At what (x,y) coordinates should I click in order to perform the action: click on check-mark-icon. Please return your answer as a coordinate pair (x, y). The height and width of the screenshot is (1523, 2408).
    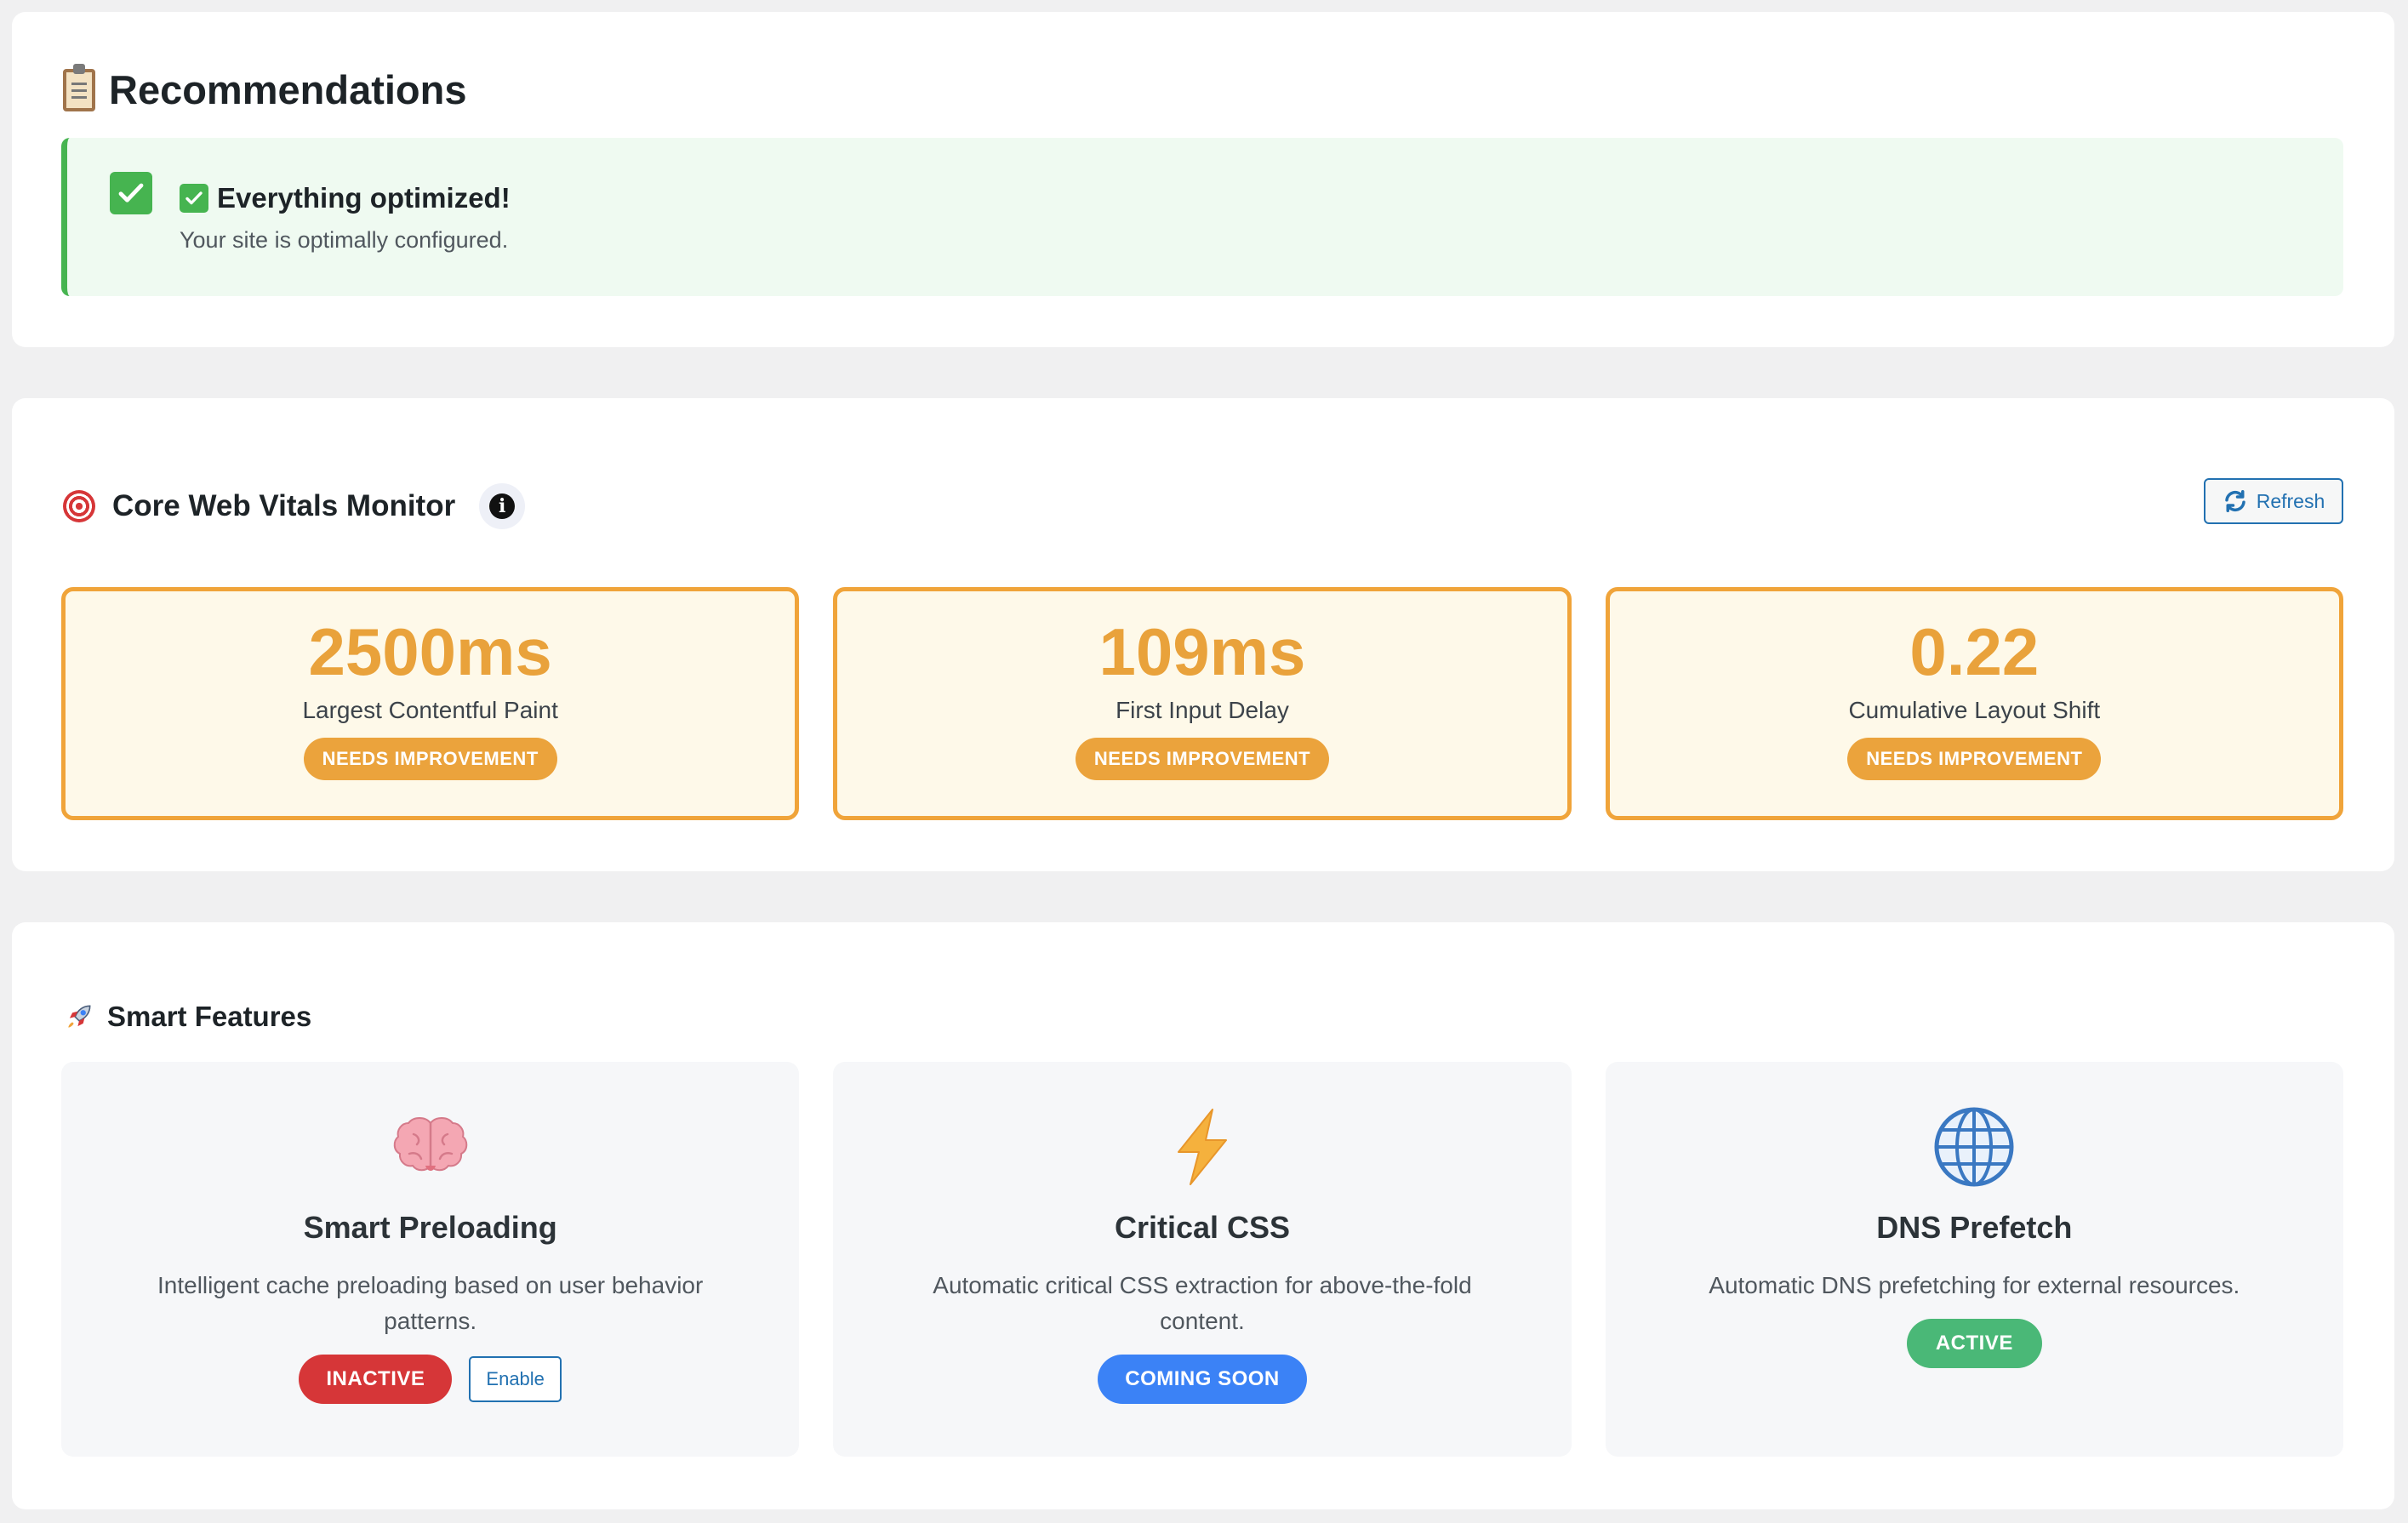
    Looking at the image, I should click on (194, 198).